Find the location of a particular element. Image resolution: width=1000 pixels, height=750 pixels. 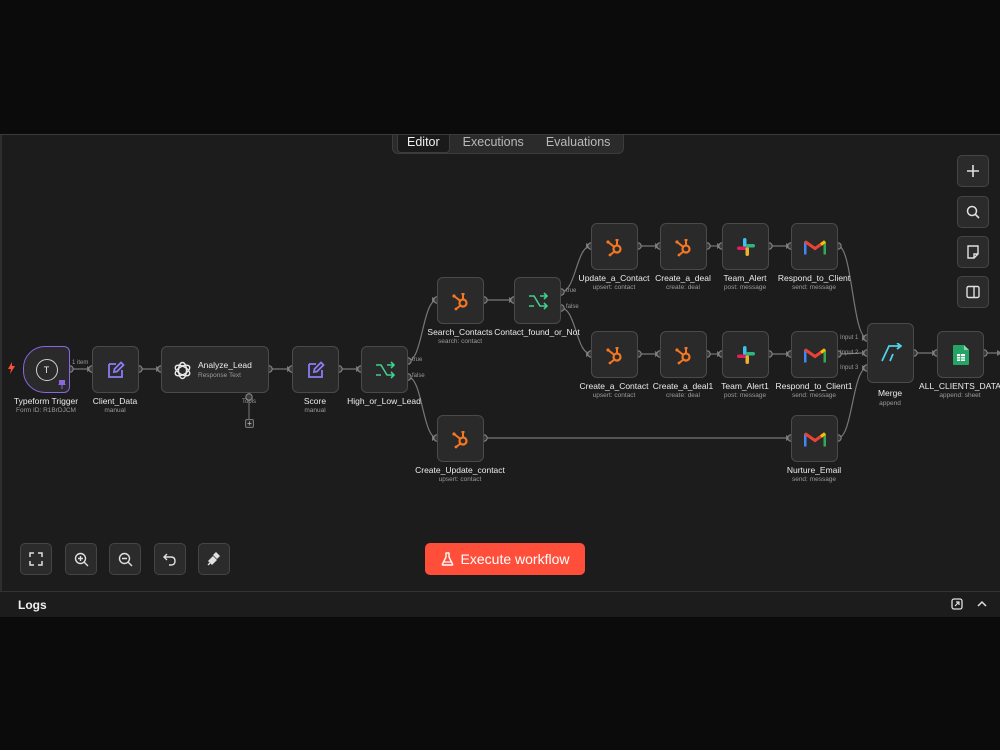

node-respond-to-client is located at coordinates (814, 246).